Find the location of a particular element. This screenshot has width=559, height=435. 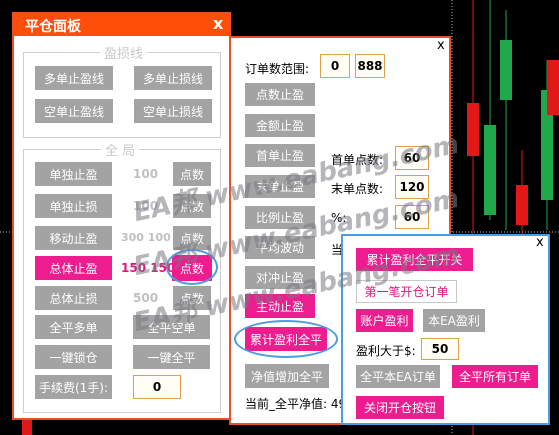

close-all-short-button: 全平空单 is located at coordinates (171, 327).